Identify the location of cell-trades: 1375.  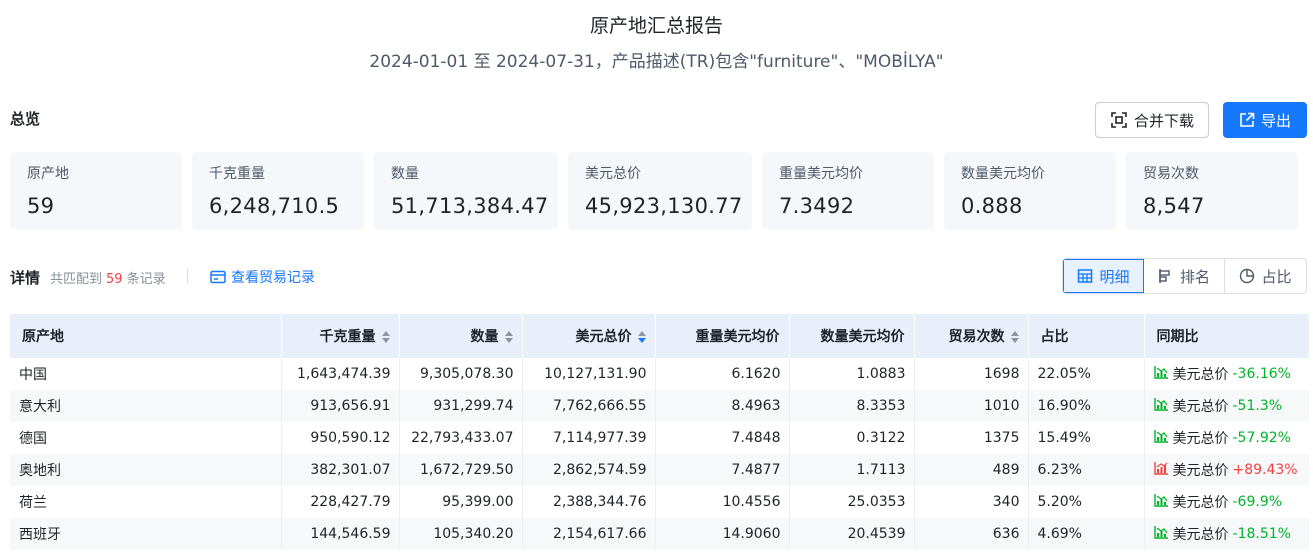
(971, 438).